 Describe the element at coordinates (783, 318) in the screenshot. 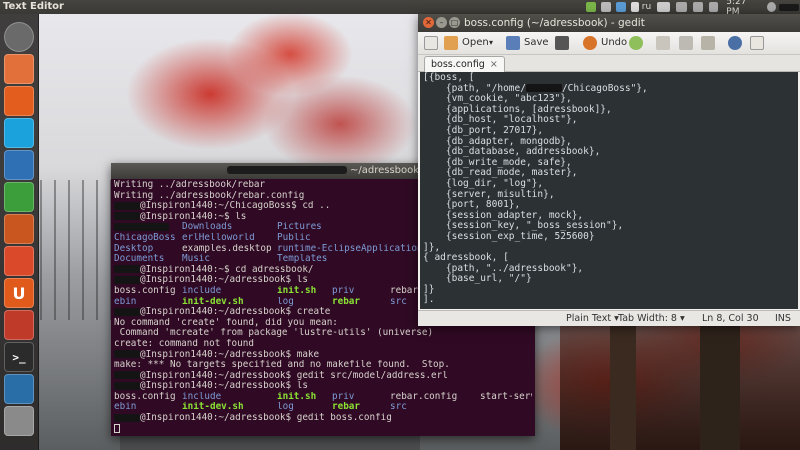

I see `insert-mode: INS` at that location.